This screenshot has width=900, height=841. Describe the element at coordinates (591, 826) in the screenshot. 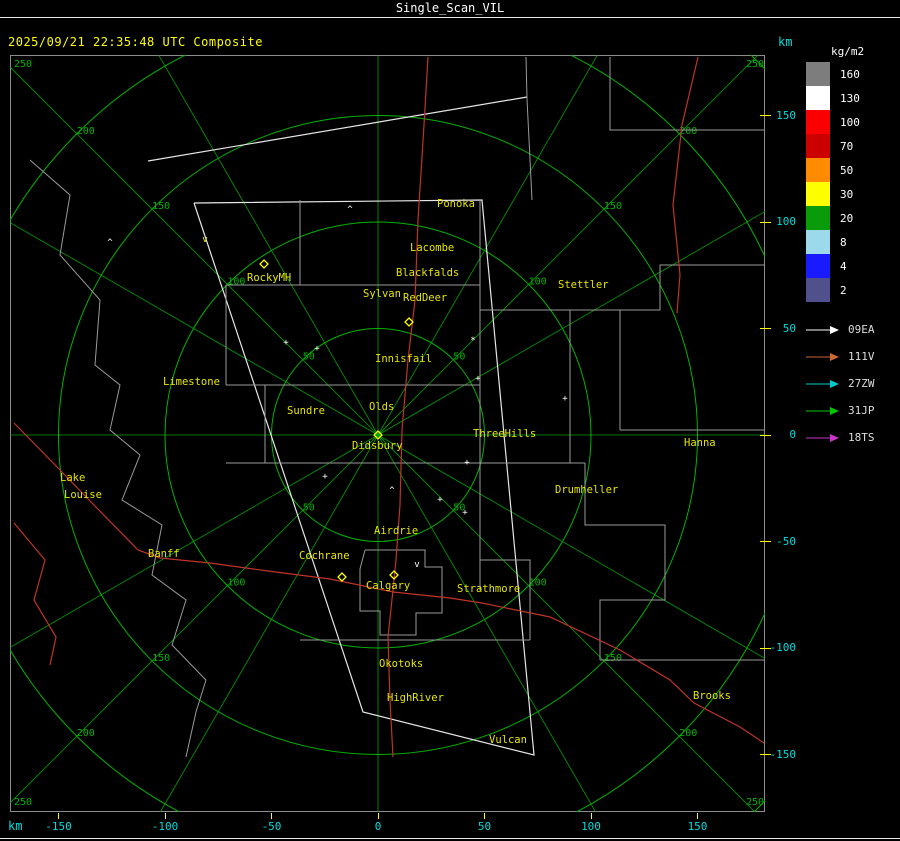

I see `bottom-axis-label: 100` at that location.